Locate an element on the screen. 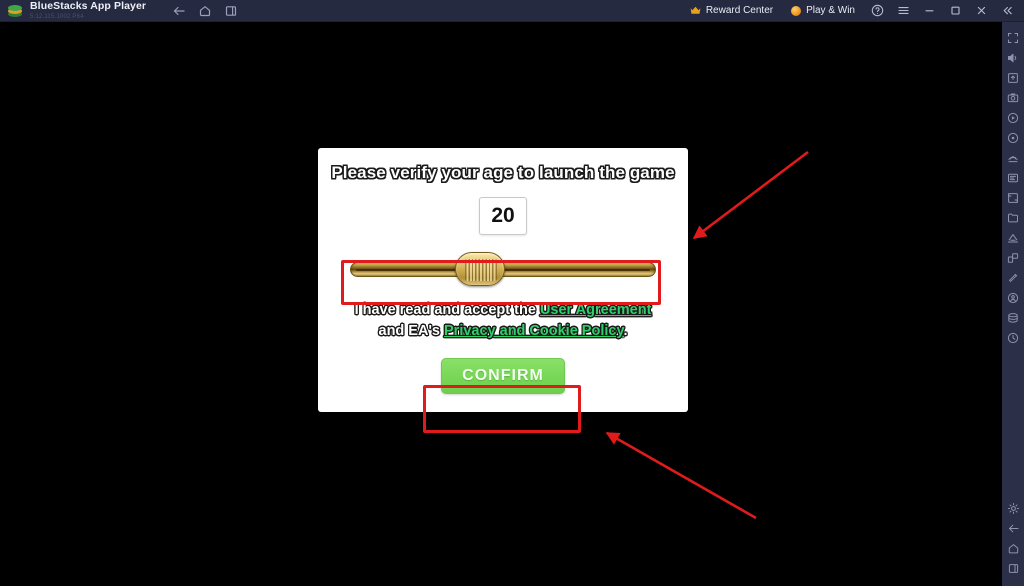 The image size is (1024, 586). collapse-sidebar-icon is located at coordinates (1007, 11).